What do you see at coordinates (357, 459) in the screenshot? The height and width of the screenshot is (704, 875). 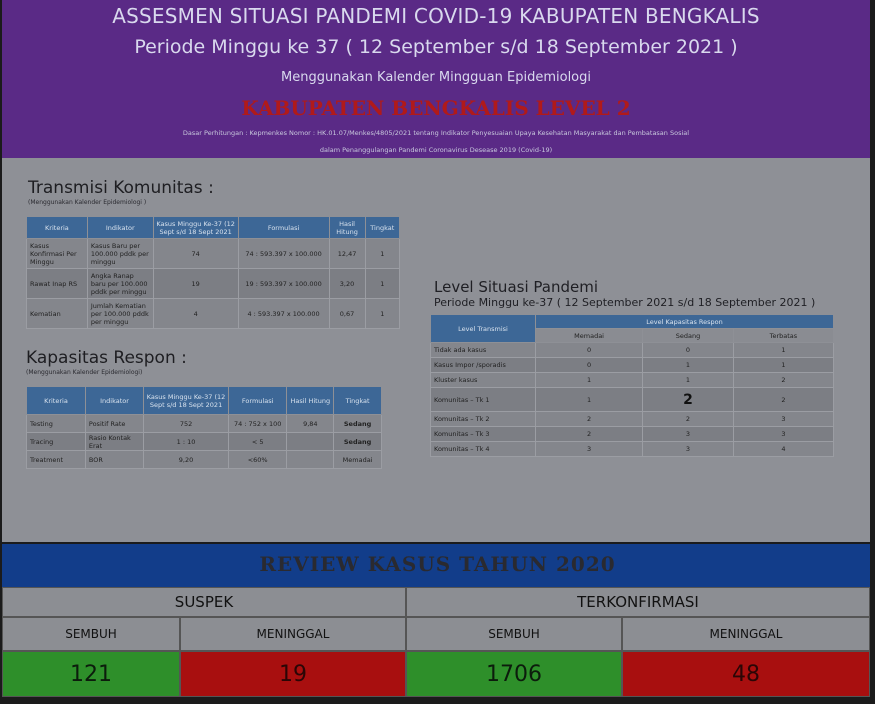 I see `table-cell: Memadai` at bounding box center [357, 459].